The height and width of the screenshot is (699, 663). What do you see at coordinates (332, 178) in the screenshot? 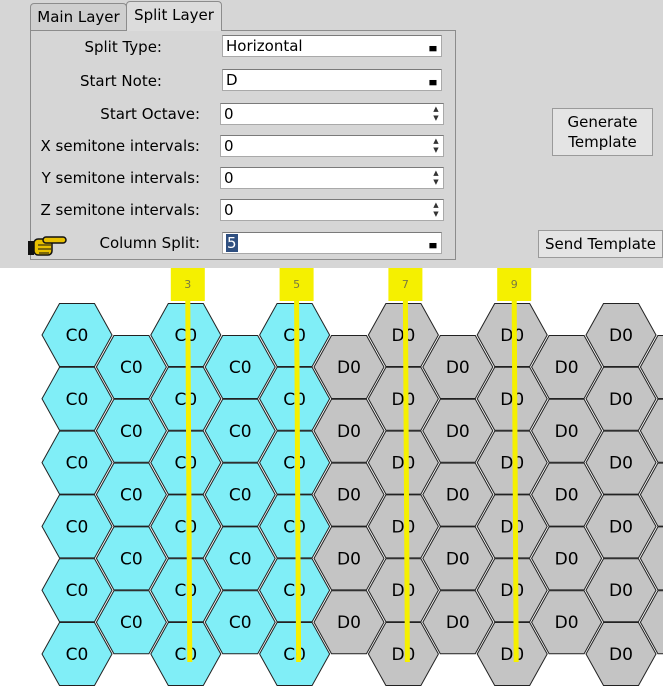
I see `y-semitone-spinner: 0 ▲ ▼` at bounding box center [332, 178].